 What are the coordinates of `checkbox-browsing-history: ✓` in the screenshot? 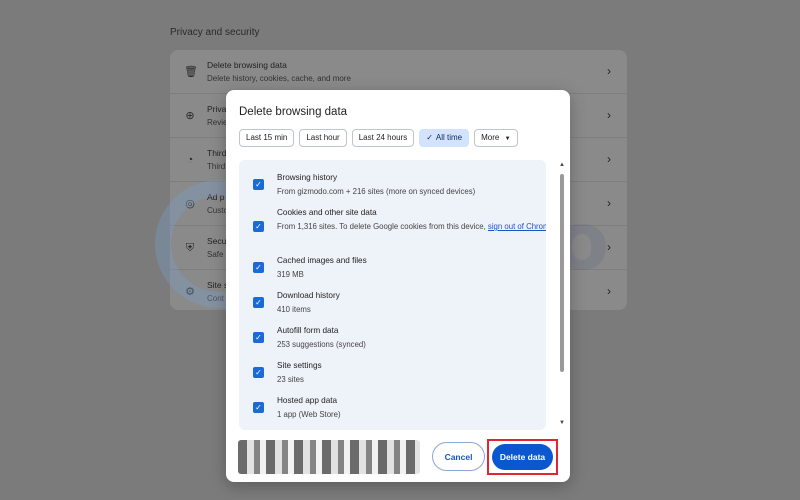 It's located at (258, 184).